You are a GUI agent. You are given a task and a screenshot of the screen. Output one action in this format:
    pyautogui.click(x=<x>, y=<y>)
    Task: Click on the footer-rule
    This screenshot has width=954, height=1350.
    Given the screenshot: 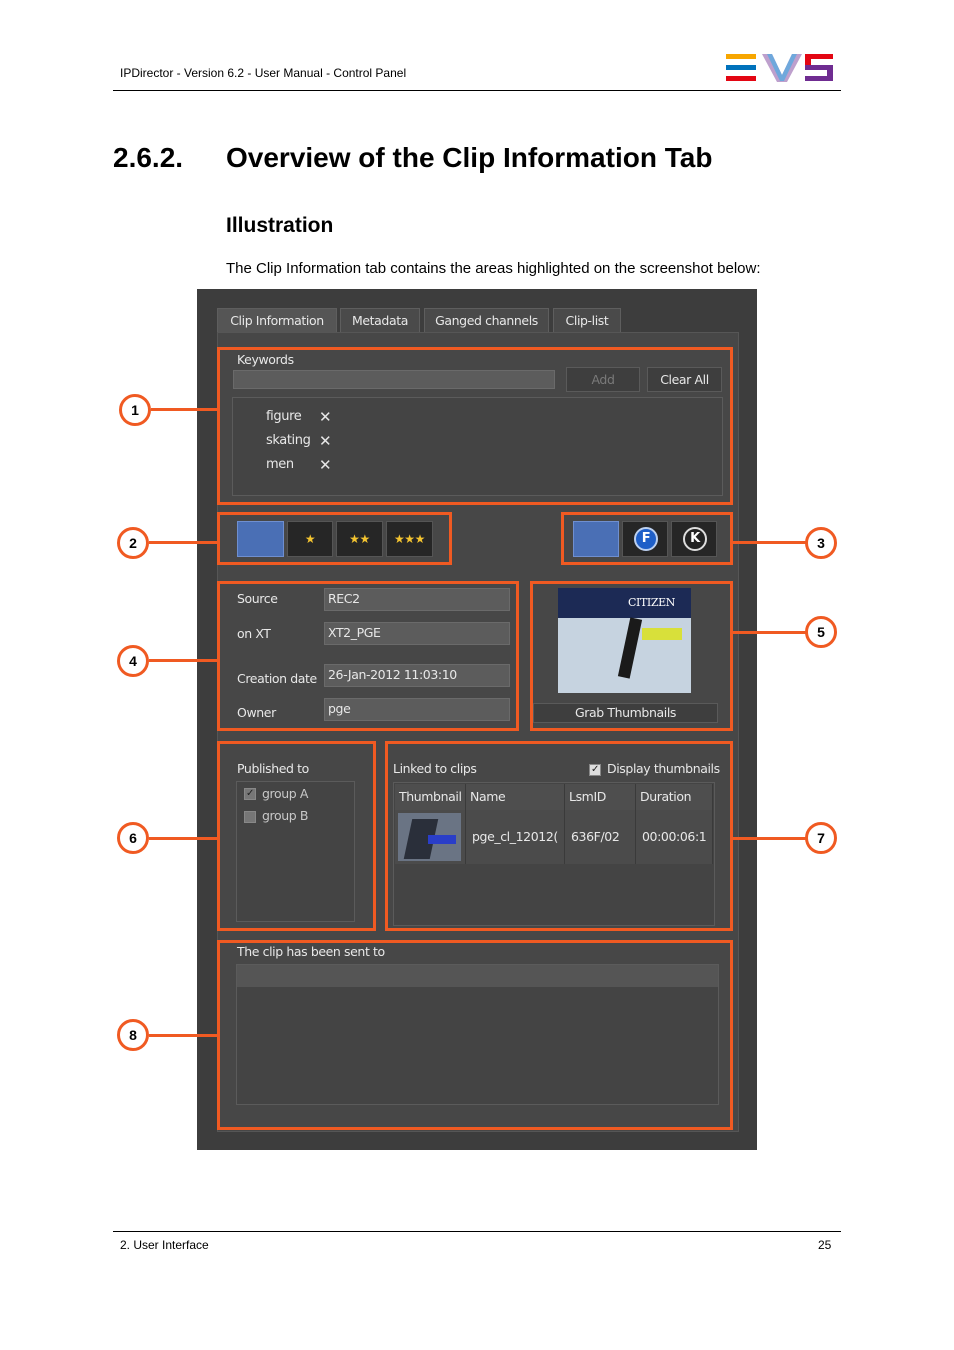 What is the action you would take?
    pyautogui.click(x=477, y=1231)
    